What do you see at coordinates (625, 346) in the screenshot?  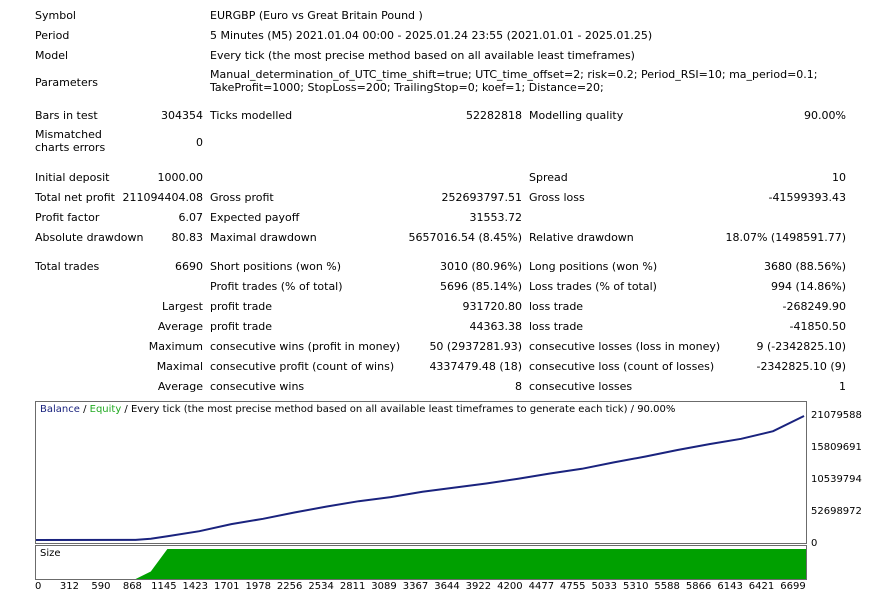 I see `maximum-losses-label: consecutive losses (loss in money)` at bounding box center [625, 346].